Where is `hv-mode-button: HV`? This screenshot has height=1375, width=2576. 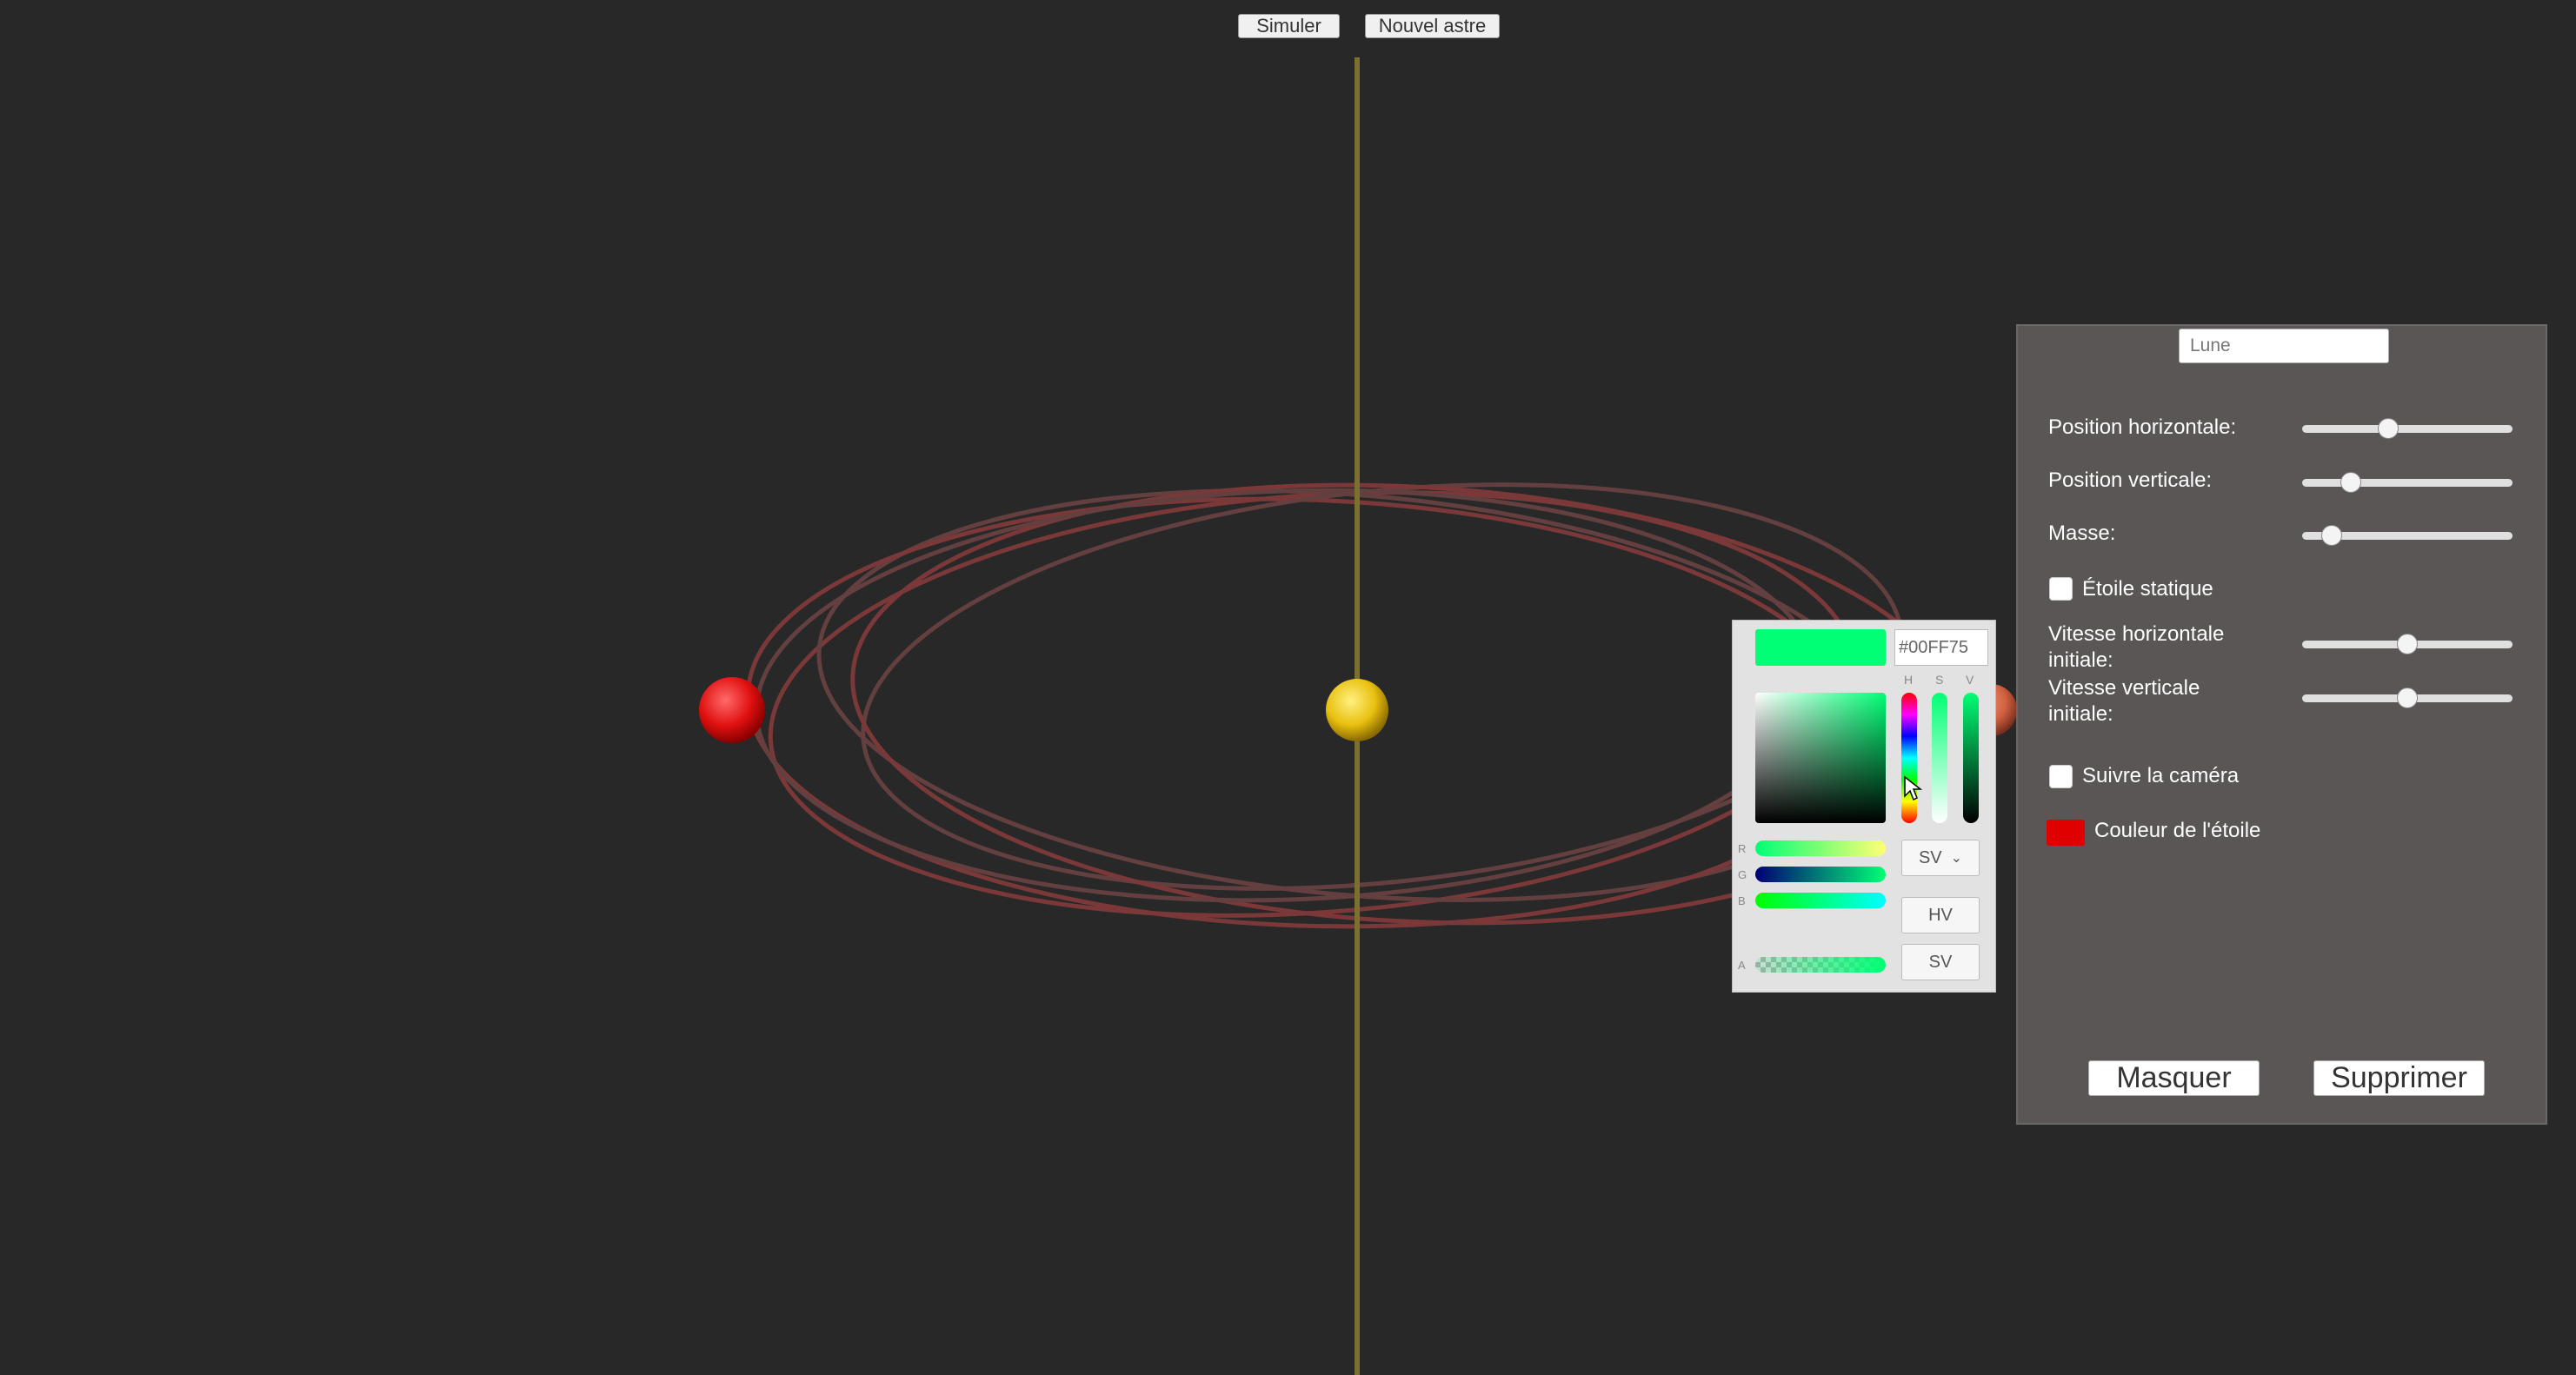 hv-mode-button: HV is located at coordinates (1940, 915).